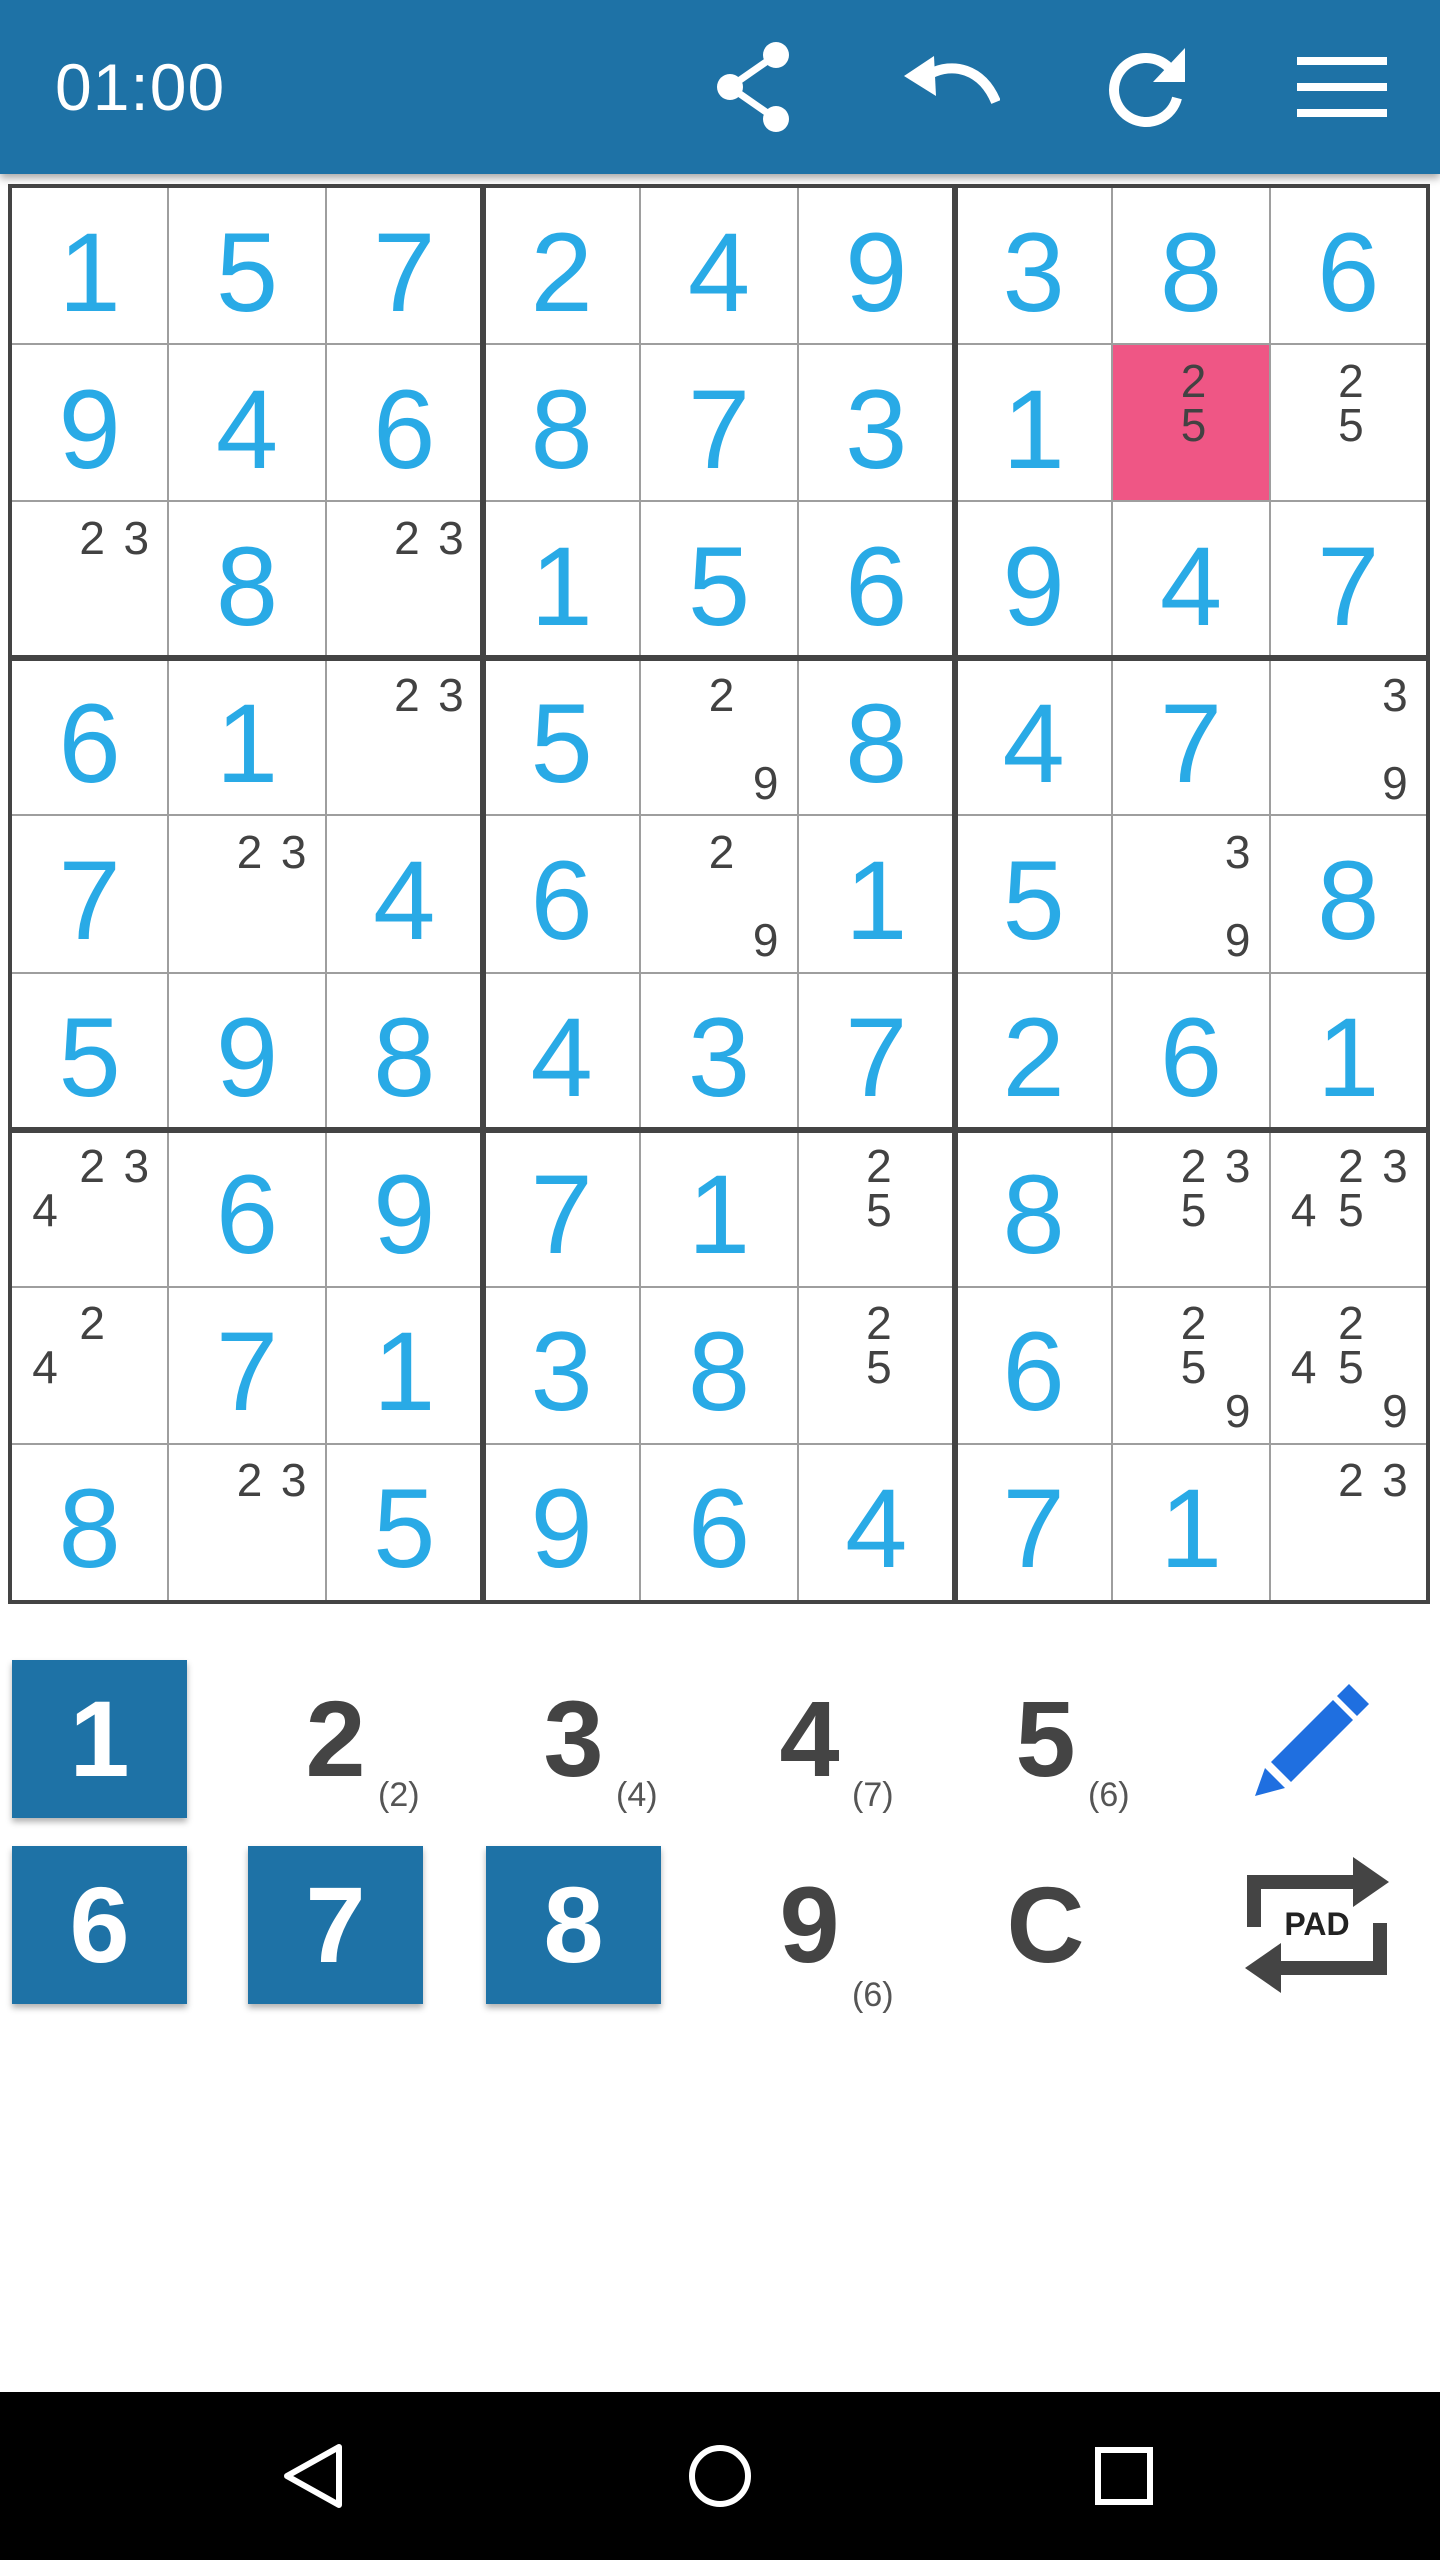 The image size is (1440, 2560). What do you see at coordinates (91, 581) in the screenshot?
I see `board-cell-r3c1: 23` at bounding box center [91, 581].